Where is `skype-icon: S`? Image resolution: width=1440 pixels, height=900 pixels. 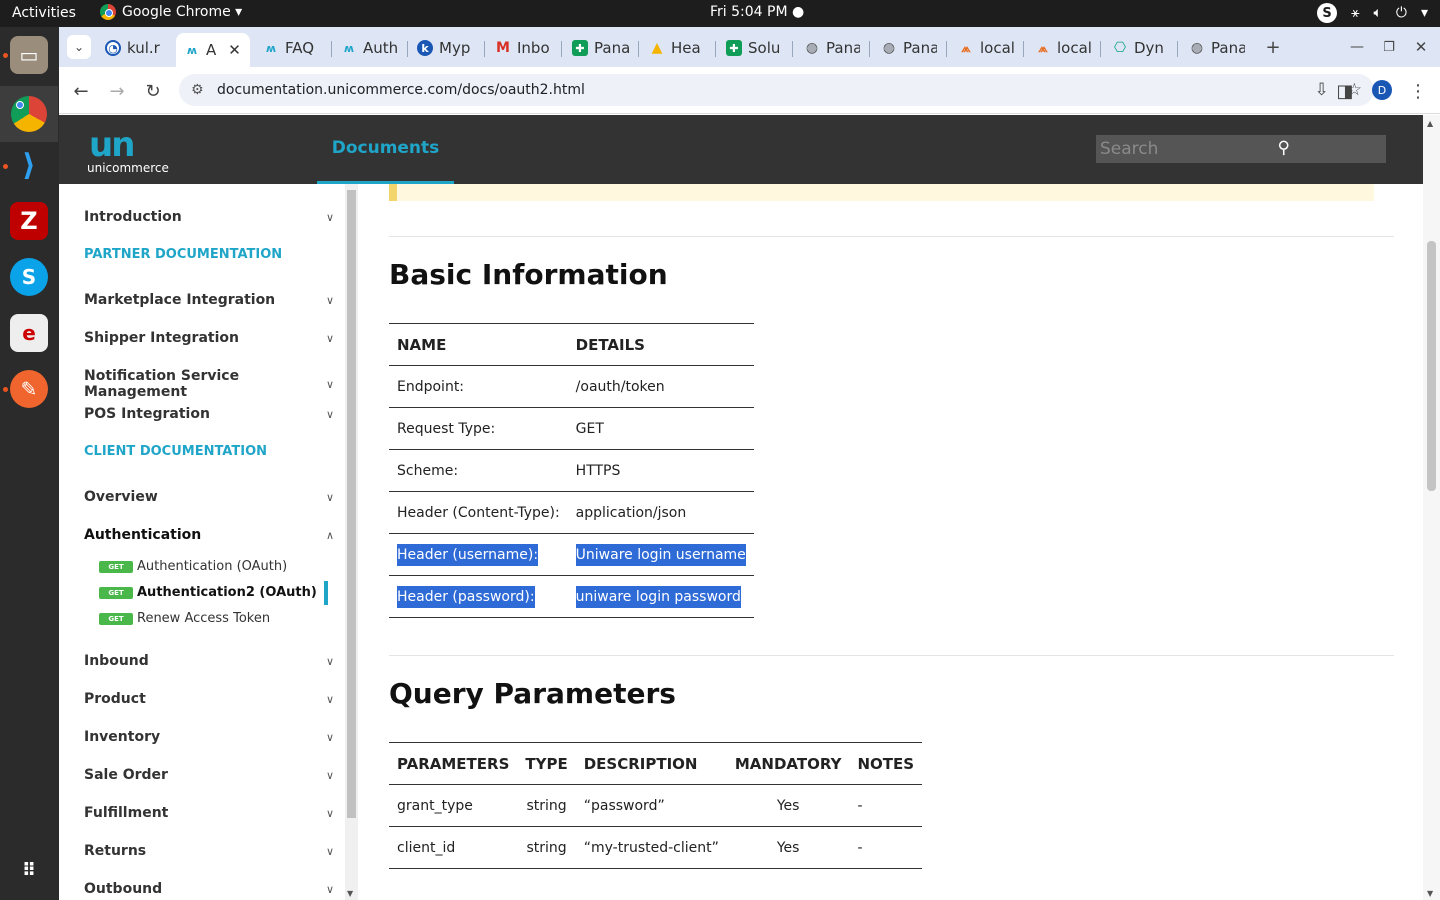
skype-icon: S is located at coordinates (29, 277).